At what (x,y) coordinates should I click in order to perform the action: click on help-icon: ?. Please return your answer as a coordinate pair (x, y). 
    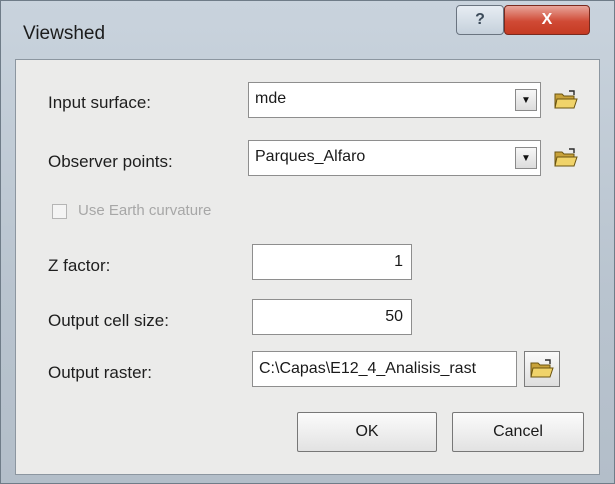
    Looking at the image, I should click on (480, 19).